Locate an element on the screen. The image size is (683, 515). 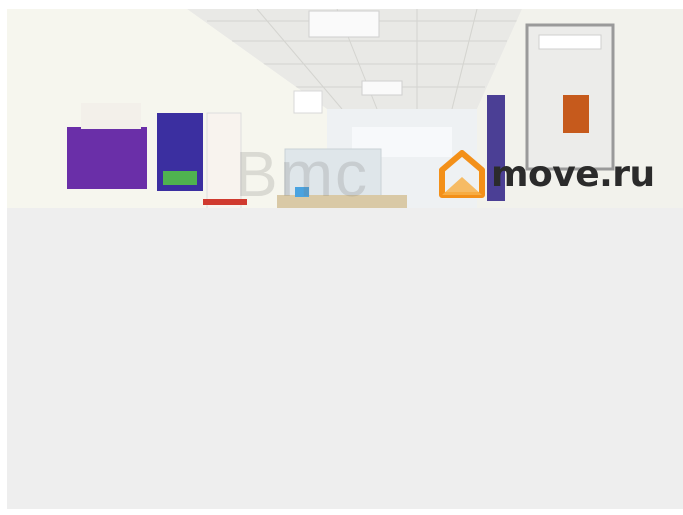
house-logo-icon is located at coordinates (462, 174).